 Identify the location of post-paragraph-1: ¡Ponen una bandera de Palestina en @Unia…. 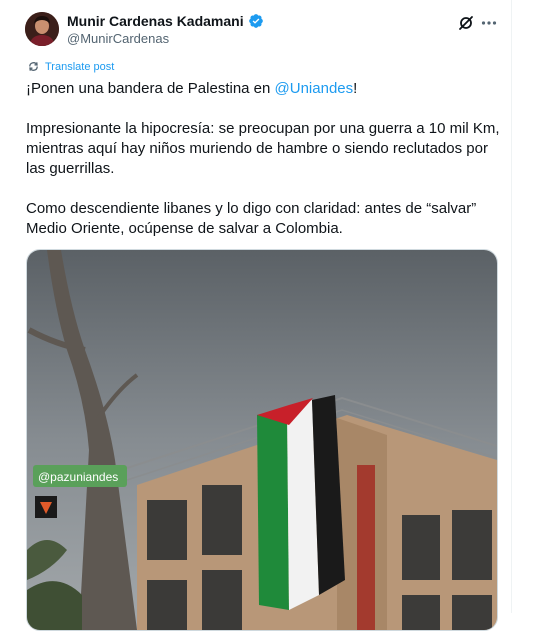
(264, 89).